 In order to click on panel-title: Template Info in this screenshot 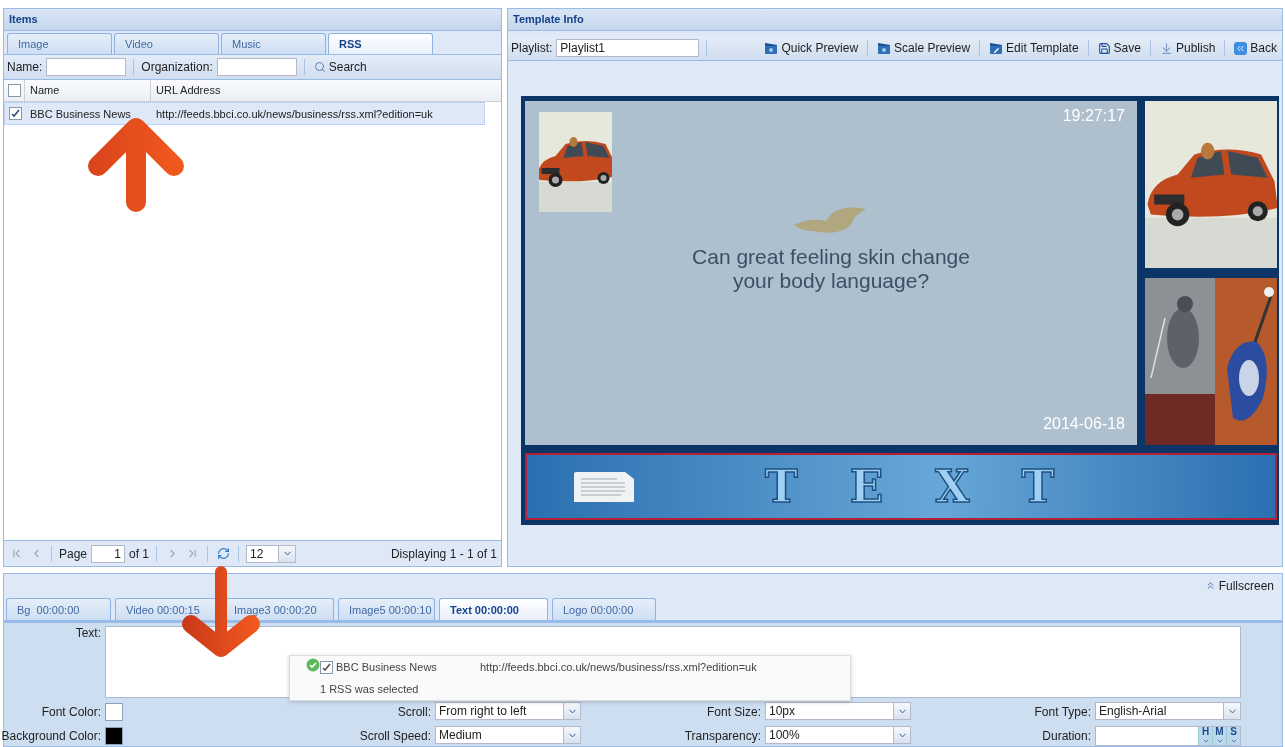, I will do `click(895, 20)`.